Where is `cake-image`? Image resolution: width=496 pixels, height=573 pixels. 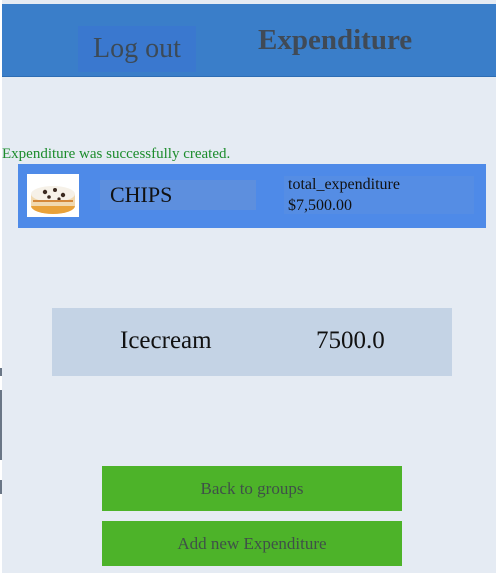 cake-image is located at coordinates (53, 195).